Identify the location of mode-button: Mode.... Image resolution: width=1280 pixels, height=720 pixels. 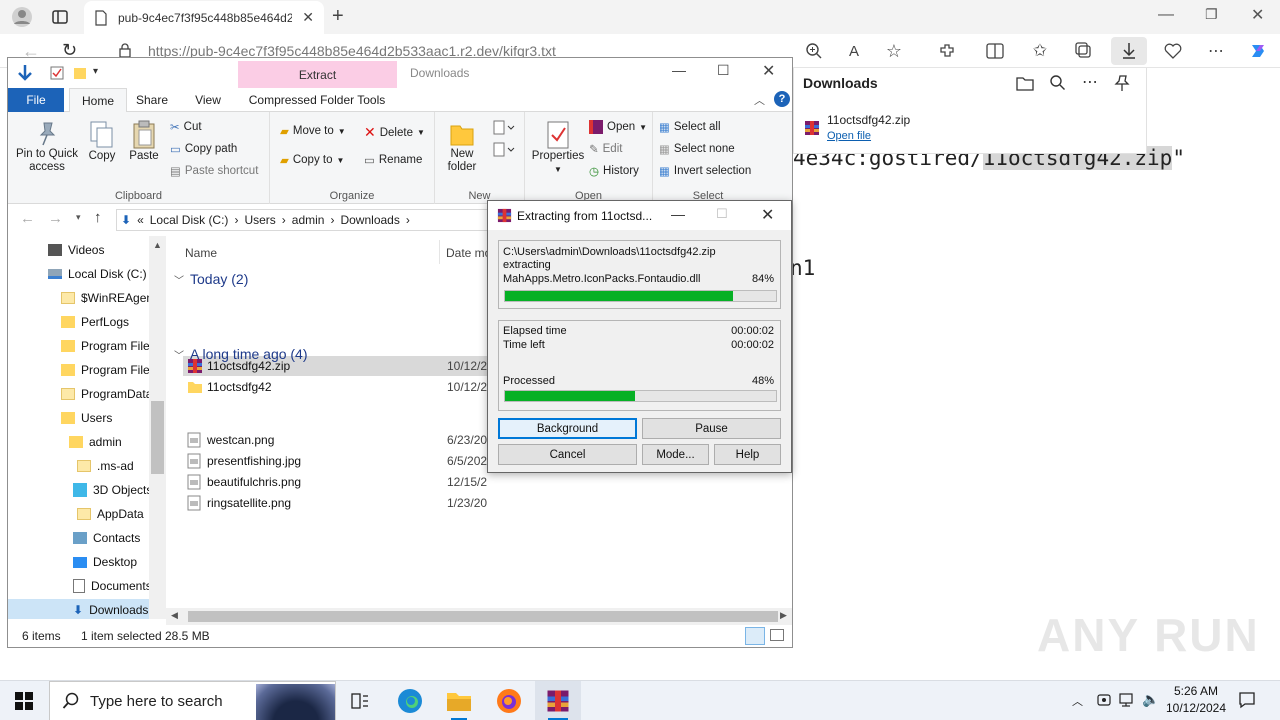
(675, 454).